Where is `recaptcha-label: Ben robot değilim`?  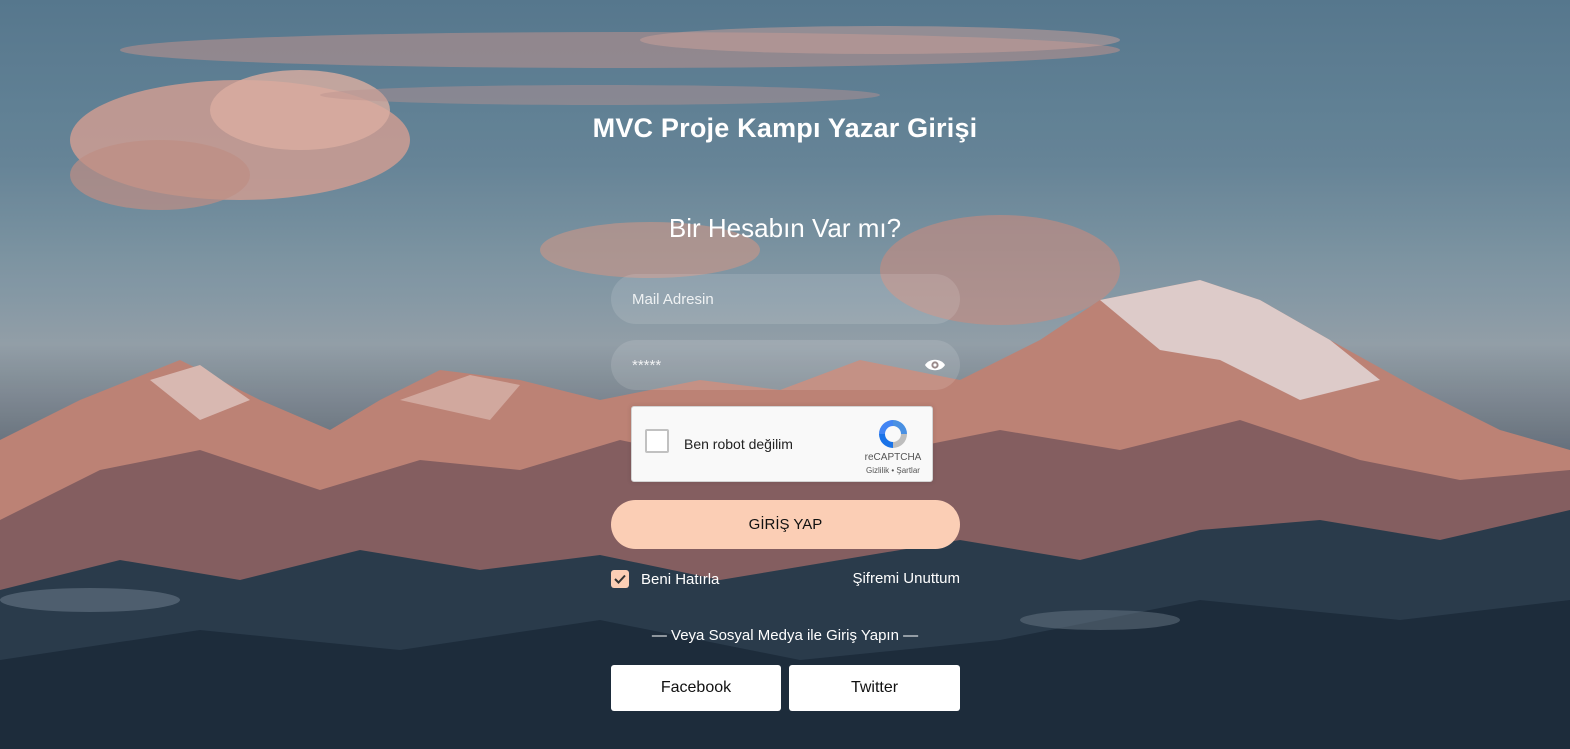 recaptcha-label: Ben robot değilim is located at coordinates (738, 444).